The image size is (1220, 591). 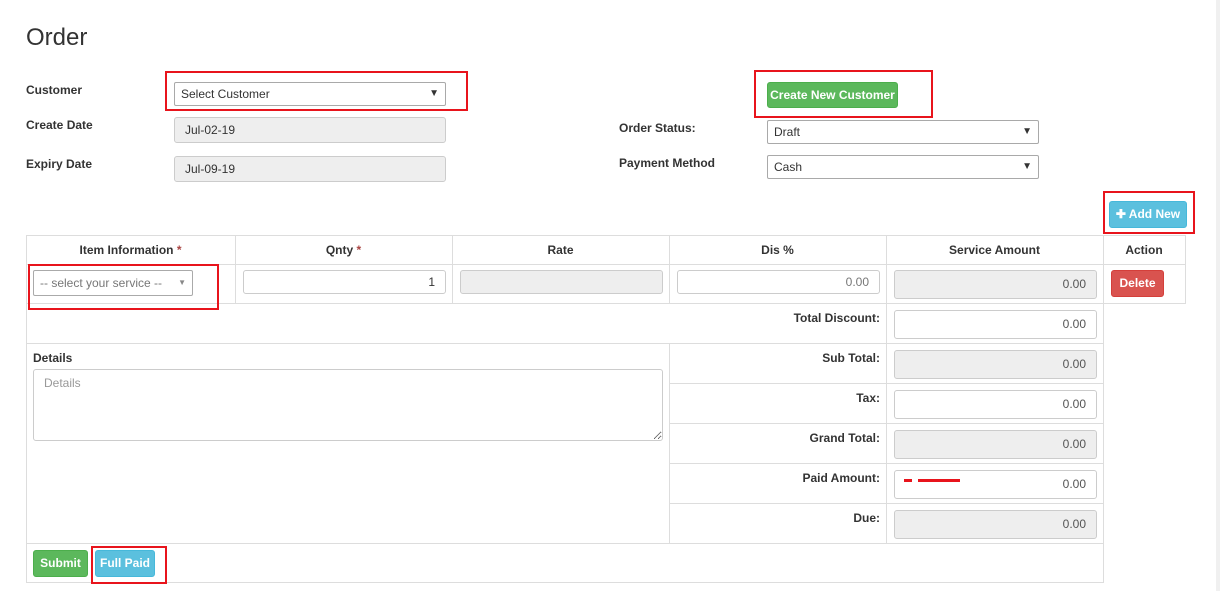 I want to click on order-status-value: Draft, so click(x=787, y=132).